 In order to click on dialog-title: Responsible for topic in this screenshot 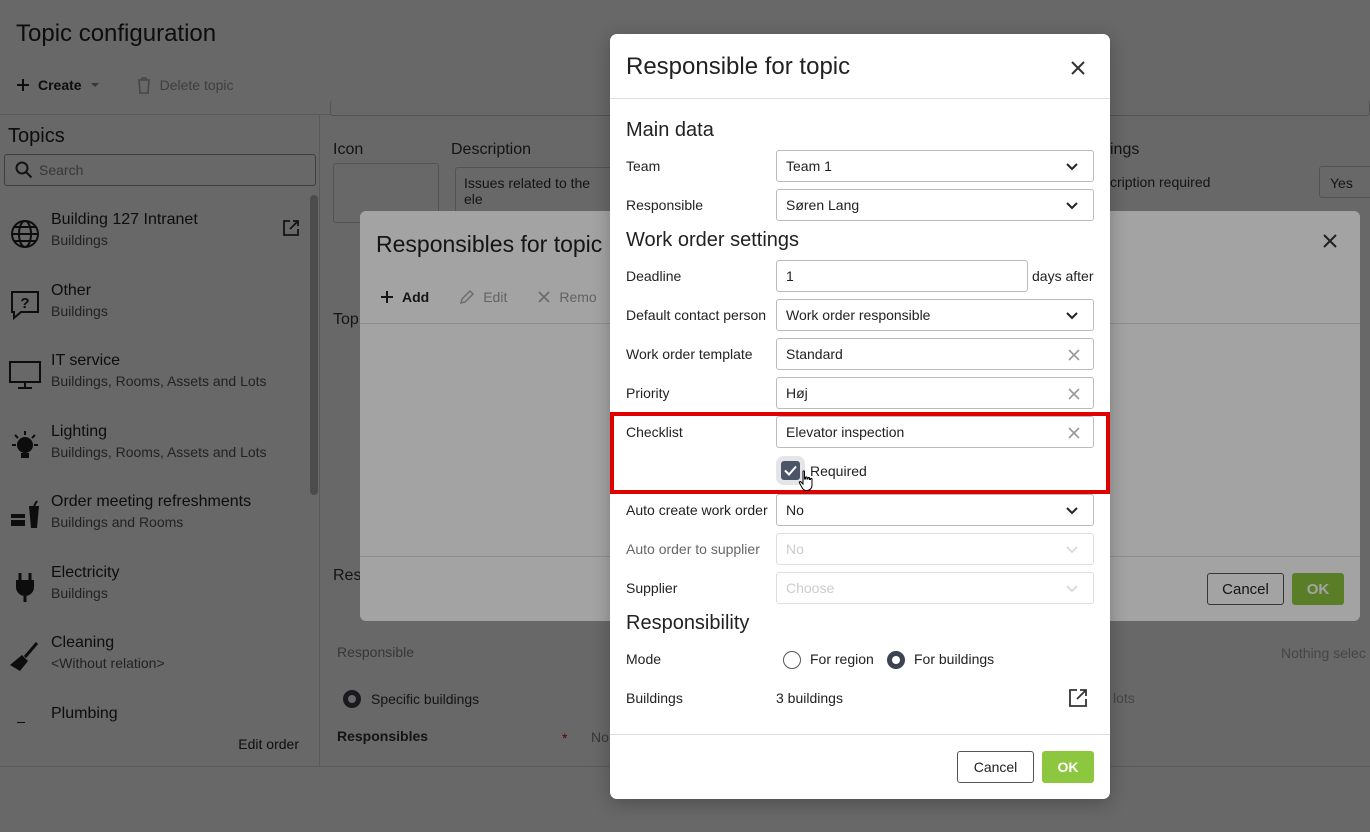, I will do `click(738, 66)`.